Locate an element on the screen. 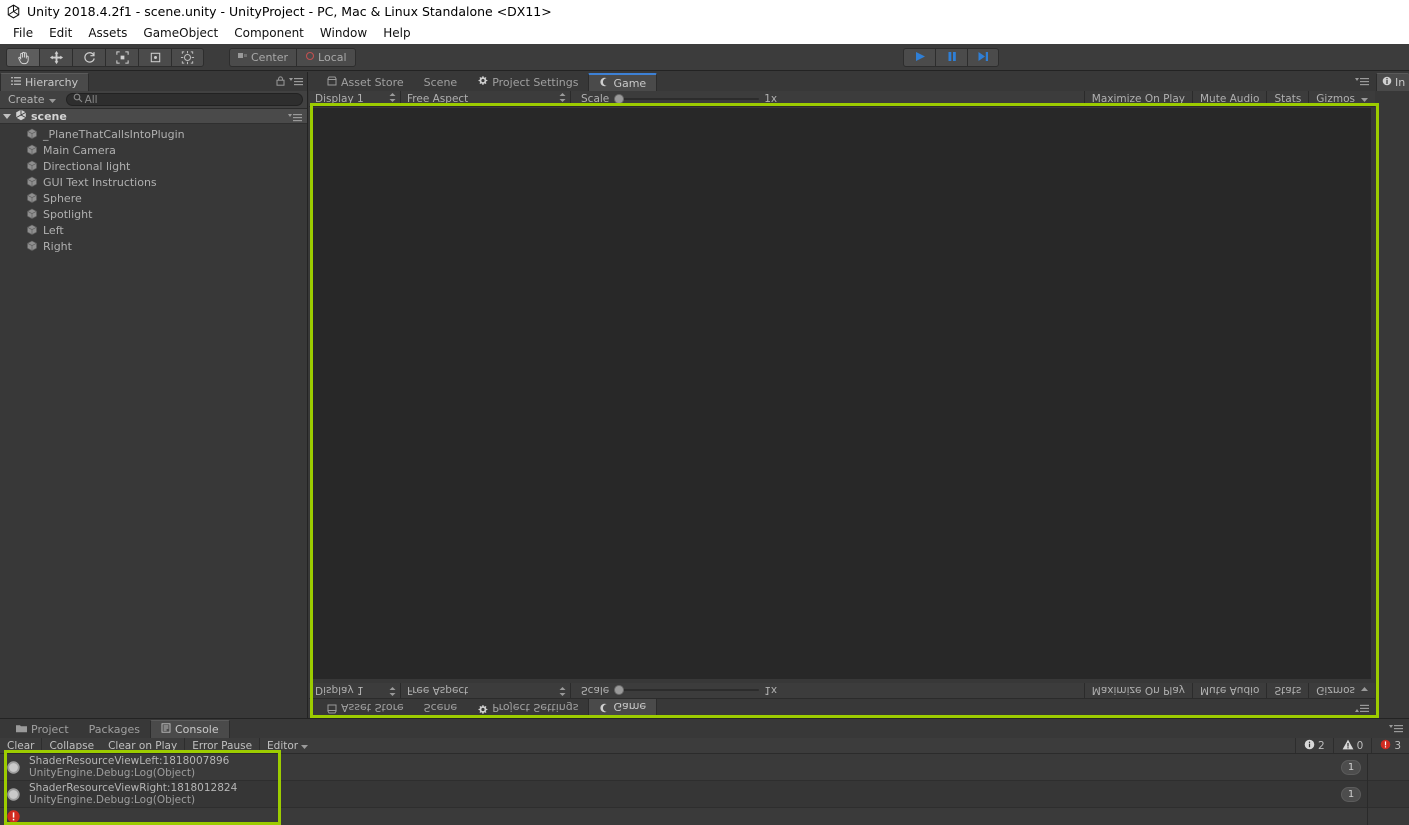 This screenshot has width=1409, height=825. pivot-mode-button: Center is located at coordinates (263, 57).